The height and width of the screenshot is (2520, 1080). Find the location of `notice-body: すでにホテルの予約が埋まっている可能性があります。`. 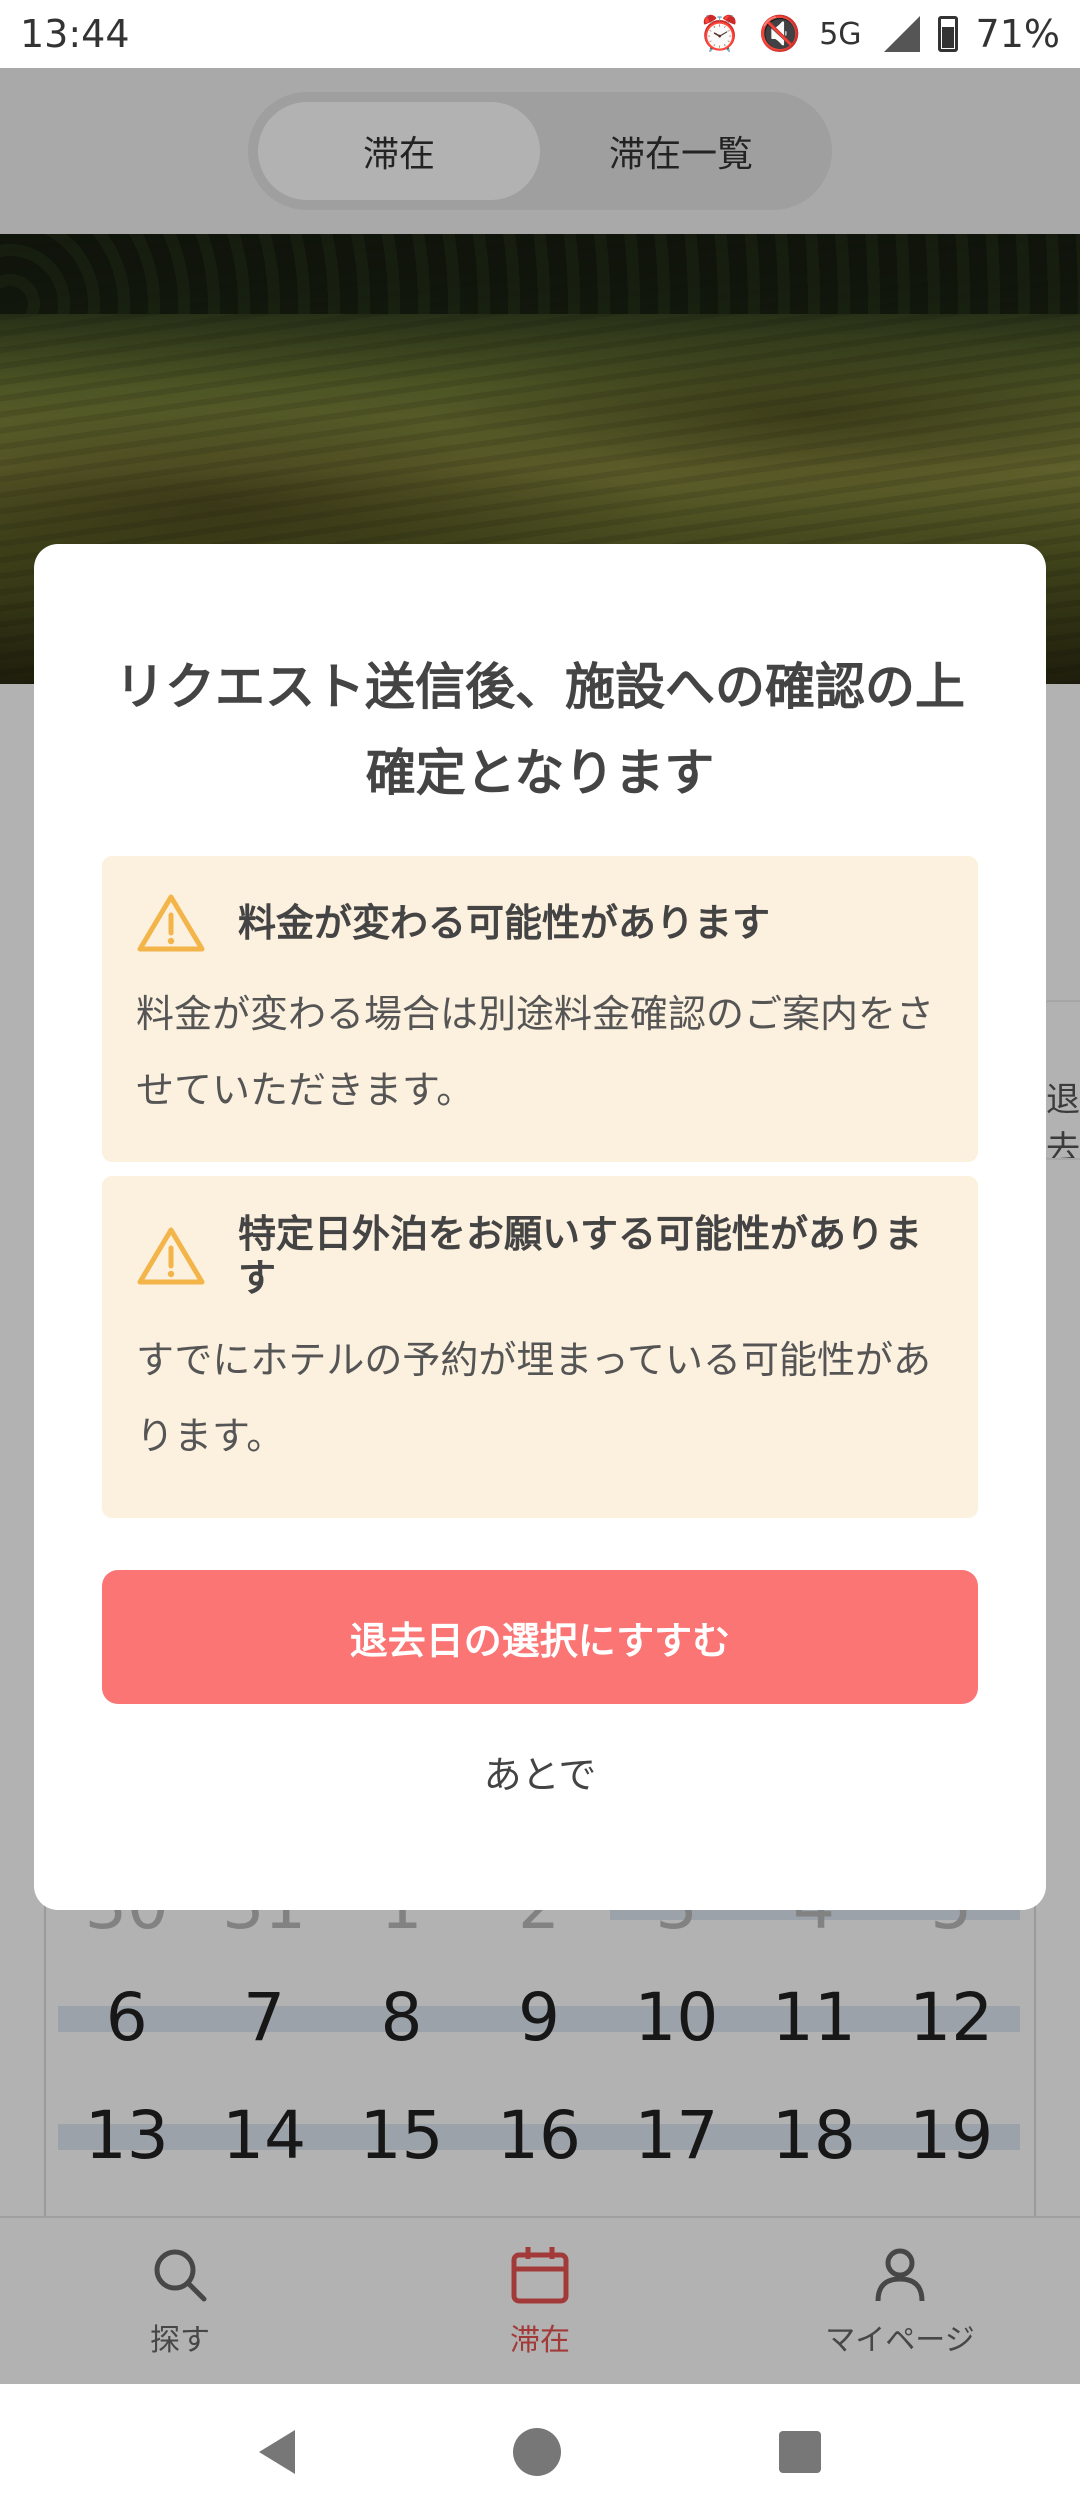

notice-body: すでにホテルの予約が埋まっている可能性があります。 is located at coordinates (533, 1398).